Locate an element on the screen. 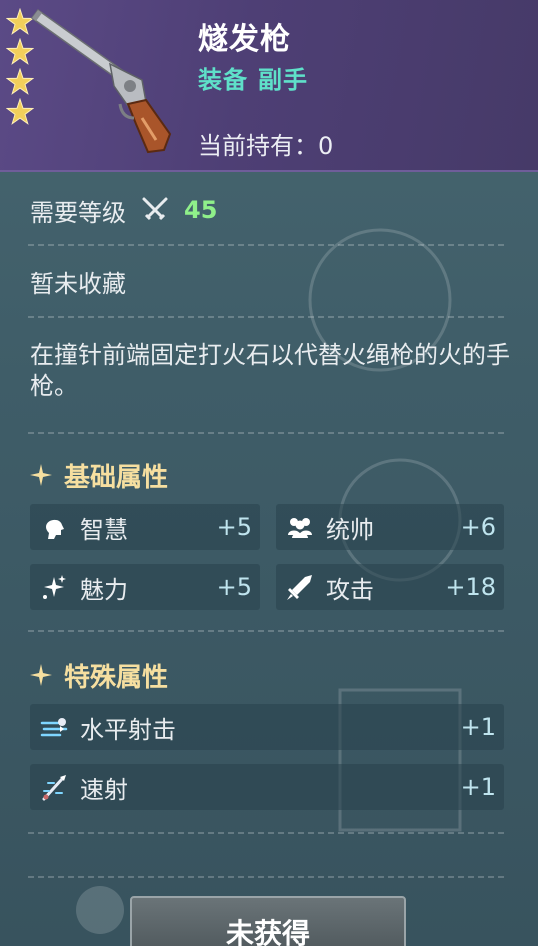 The width and height of the screenshot is (538, 946). item-description: 在撞针前端固定打火石以代替火绳枪的火的手枪。 is located at coordinates (270, 370).